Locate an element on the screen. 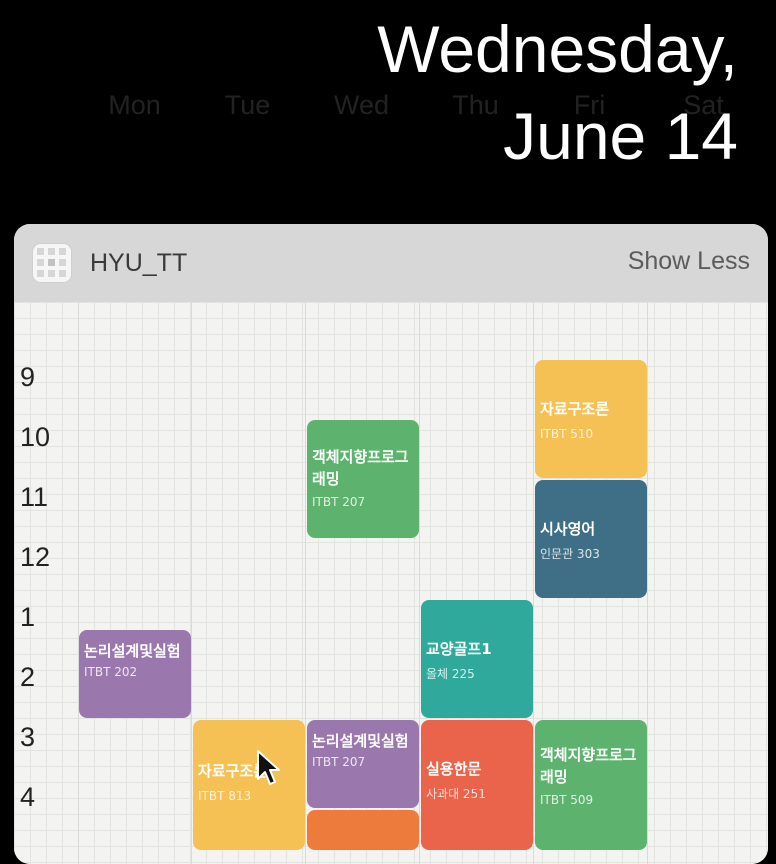 Image resolution: width=776 pixels, height=864 pixels. hour-label: 4 is located at coordinates (28, 797).